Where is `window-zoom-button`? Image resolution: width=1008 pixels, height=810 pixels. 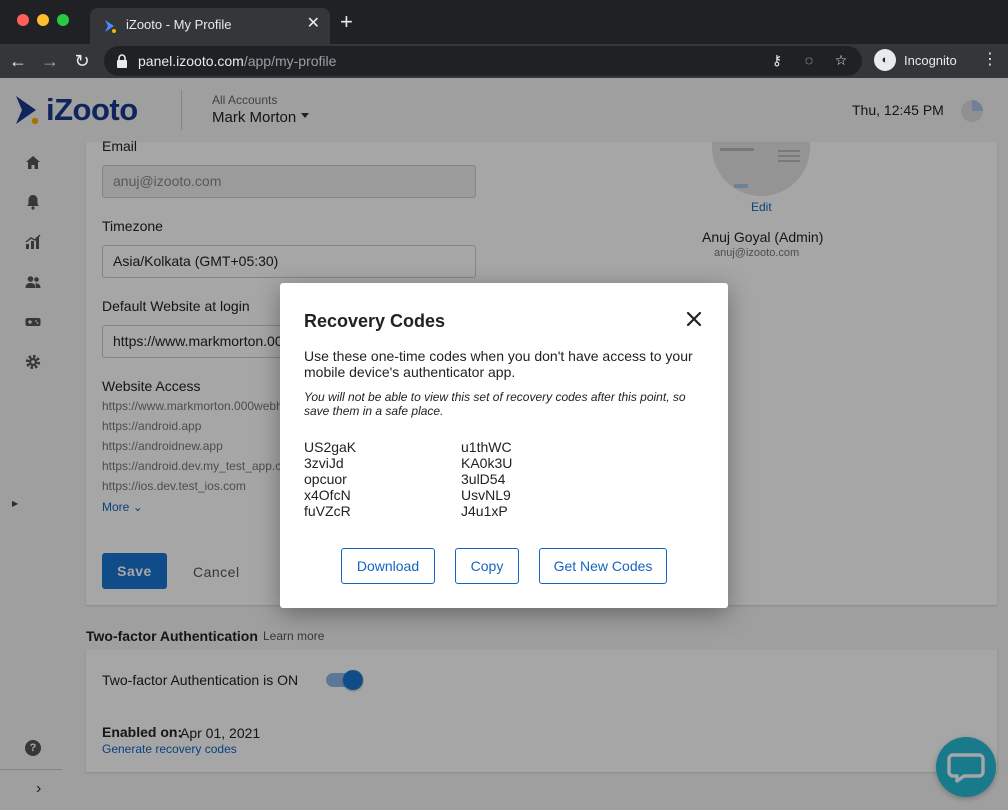
window-zoom-button is located at coordinates (63, 20).